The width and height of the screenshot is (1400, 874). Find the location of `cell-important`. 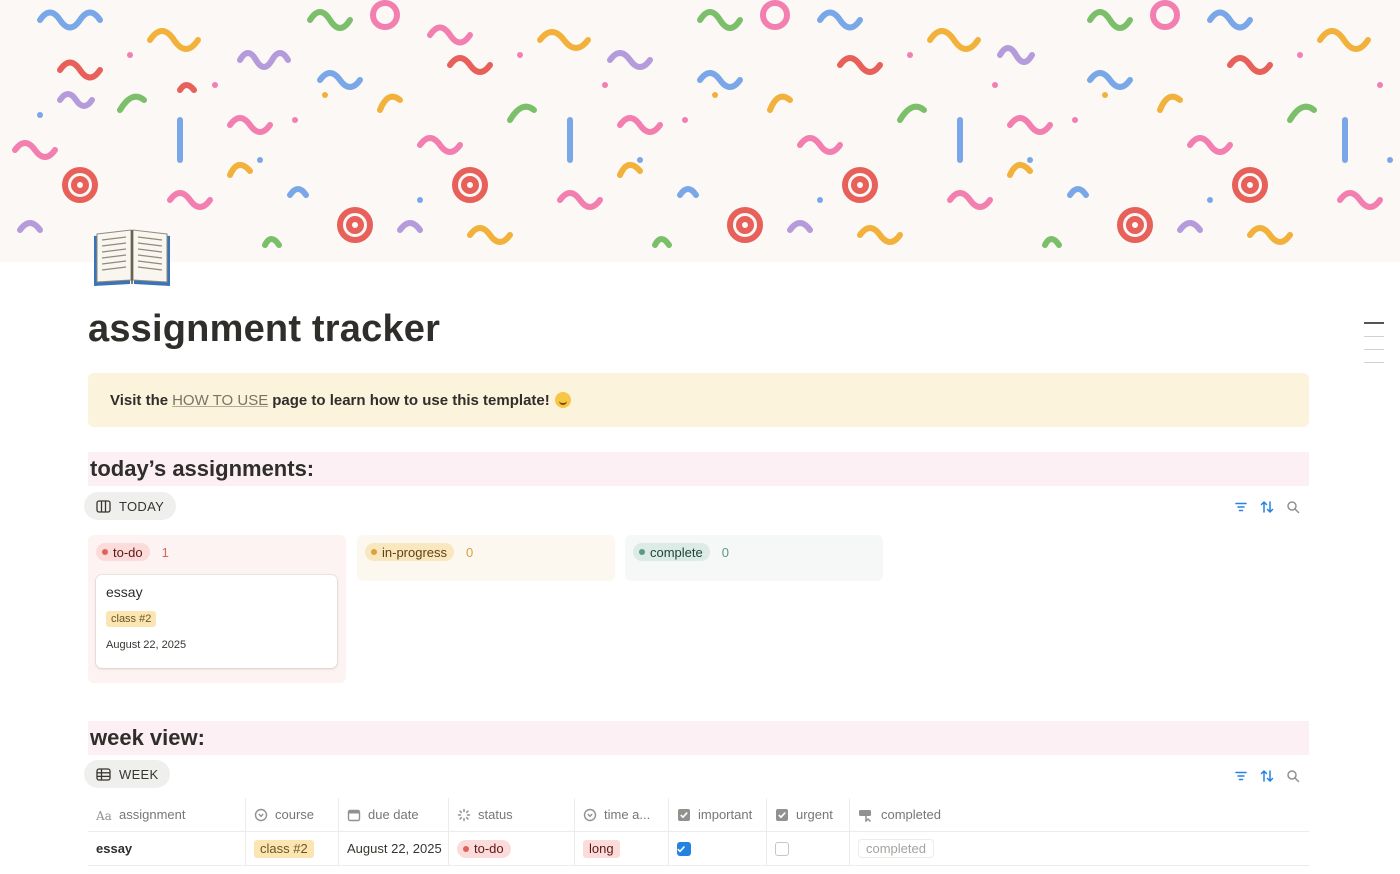

cell-important is located at coordinates (718, 848).